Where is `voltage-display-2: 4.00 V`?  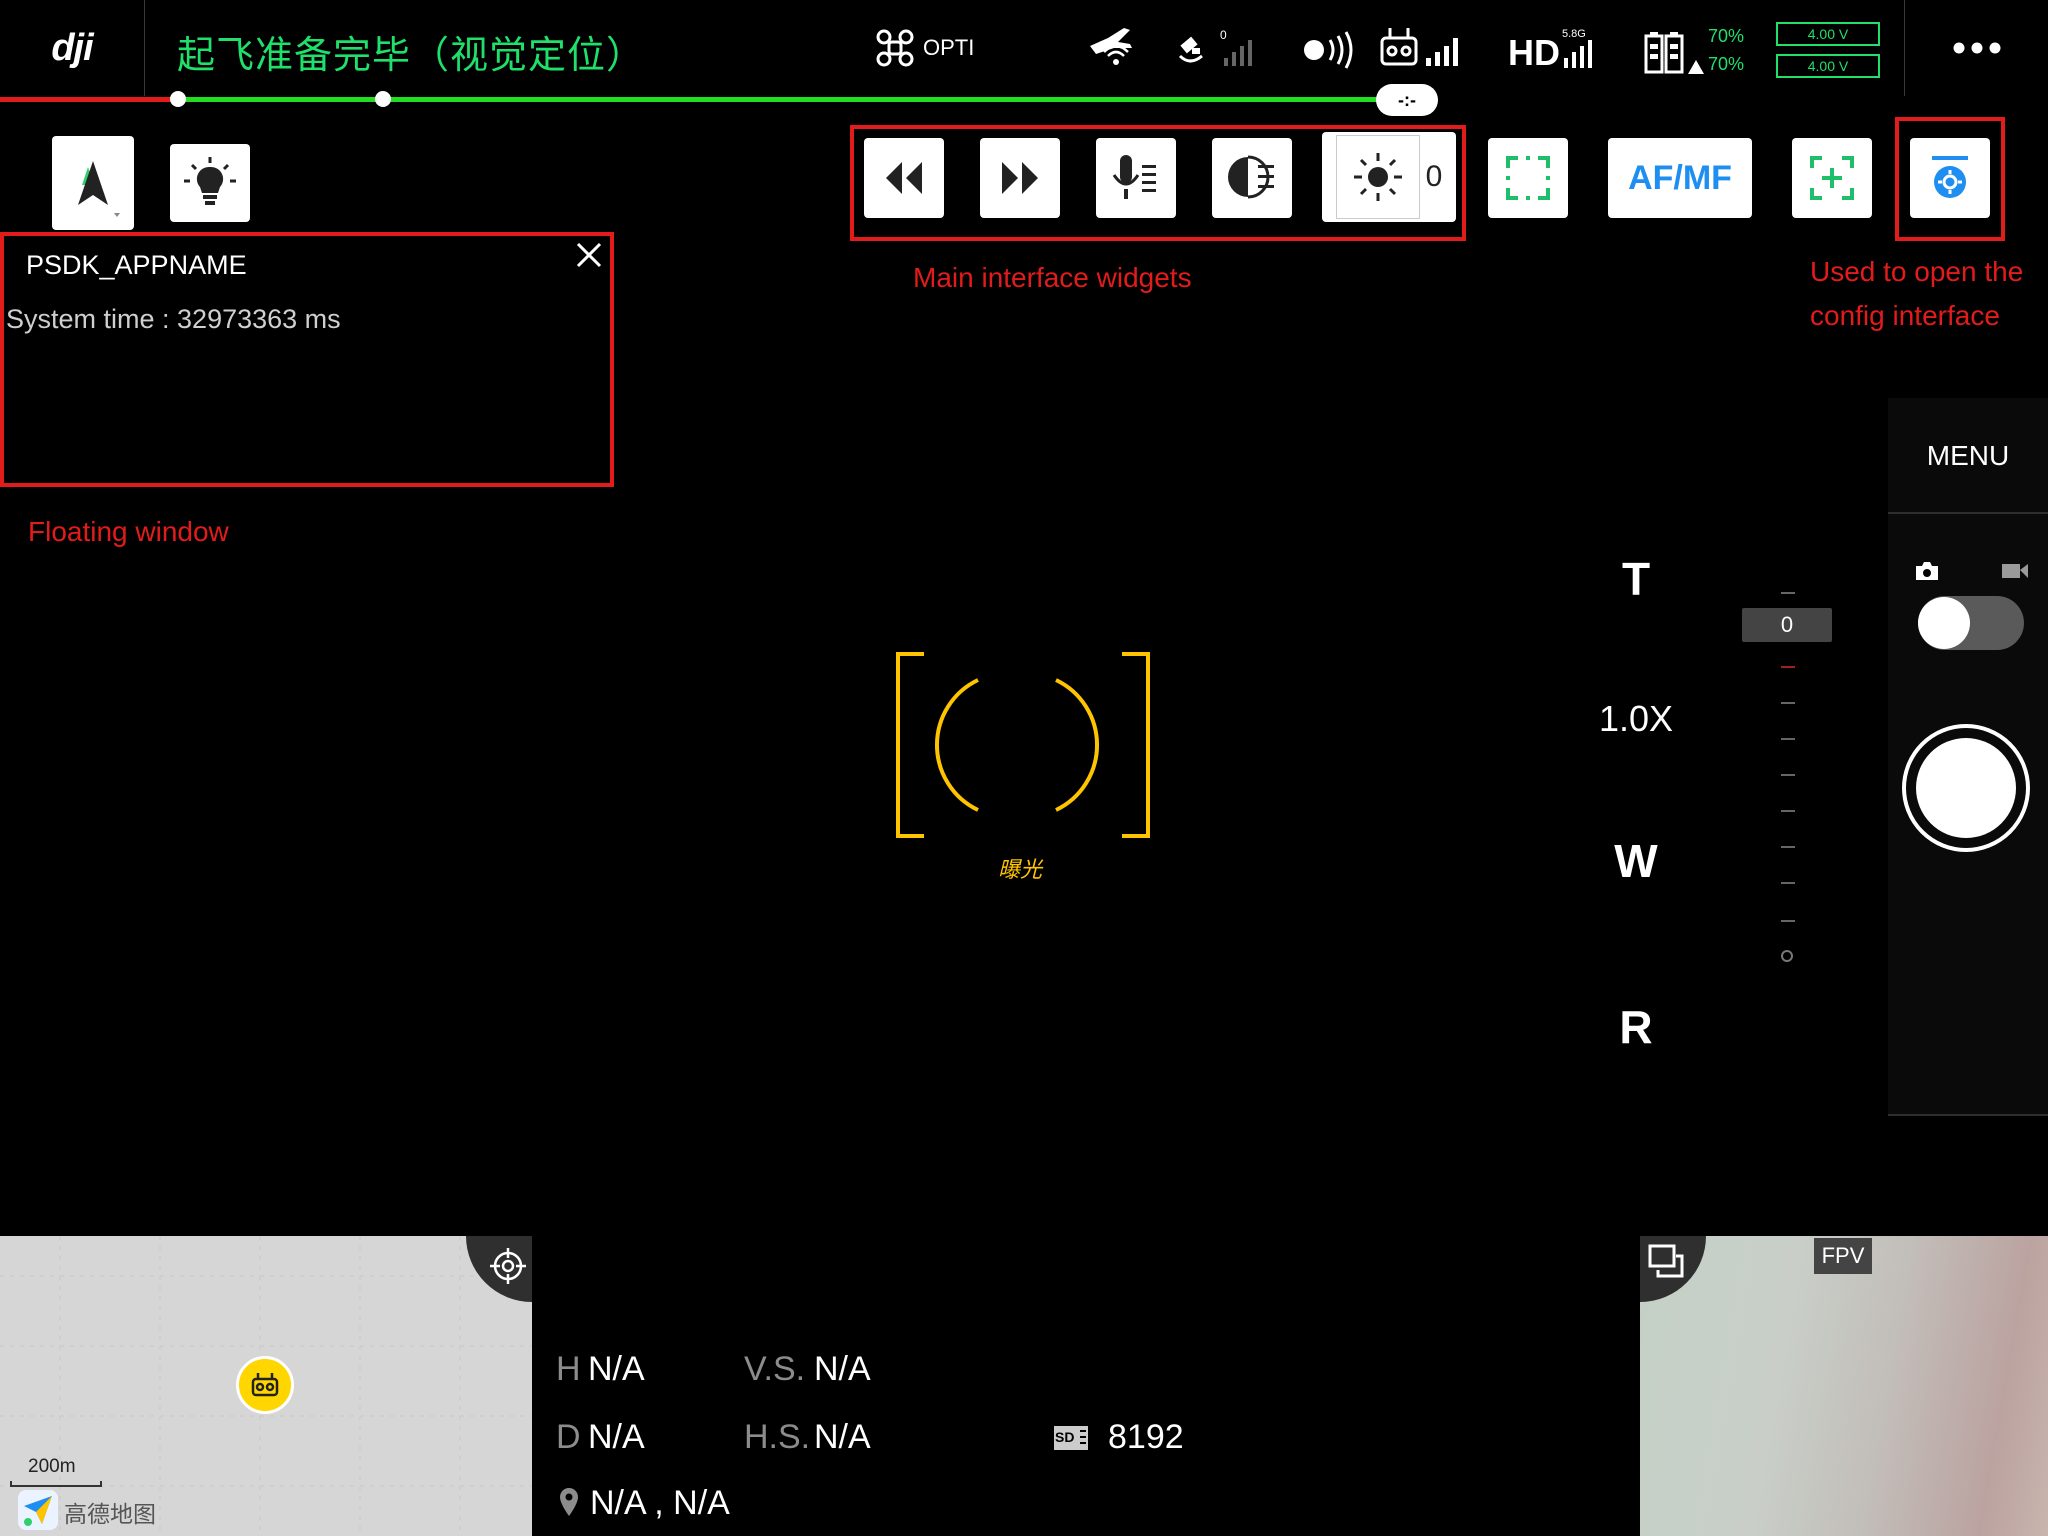
voltage-display-2: 4.00 V is located at coordinates (1828, 66).